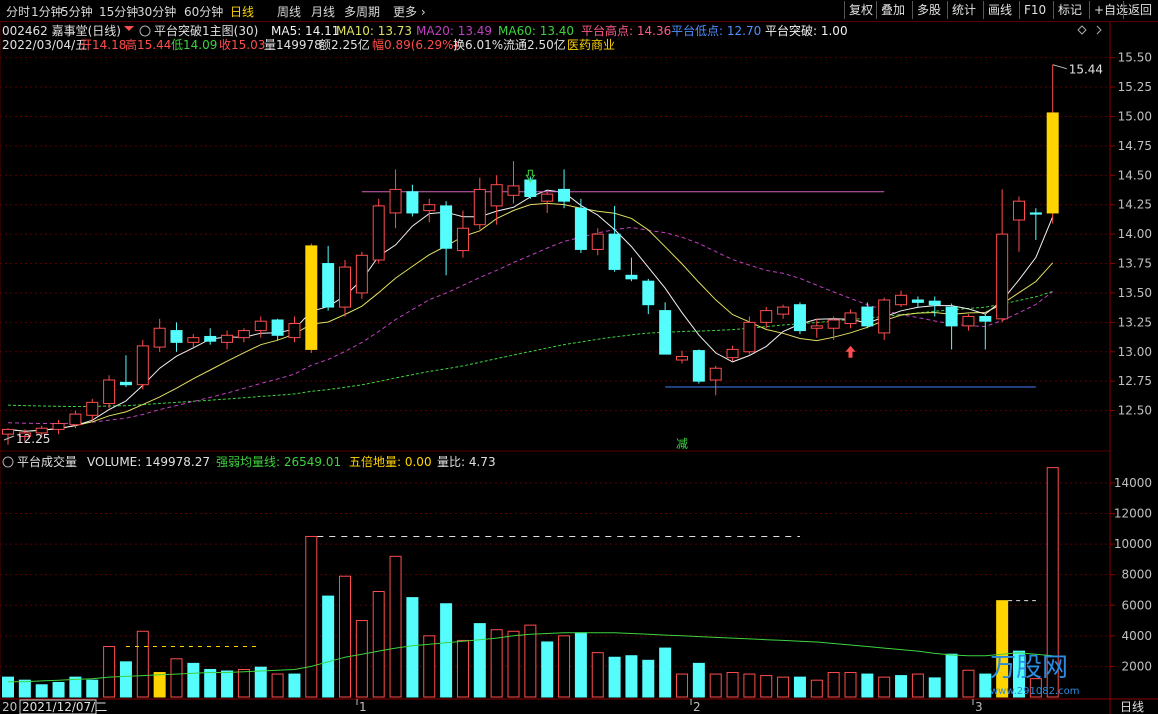 The image size is (1158, 714). What do you see at coordinates (362, 11) in the screenshot?
I see `period-tab-9: 多周期` at bounding box center [362, 11].